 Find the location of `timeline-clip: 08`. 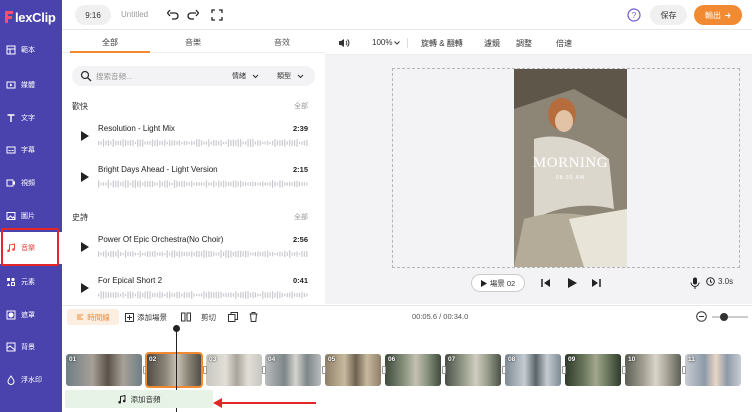

timeline-clip: 08 is located at coordinates (533, 370).